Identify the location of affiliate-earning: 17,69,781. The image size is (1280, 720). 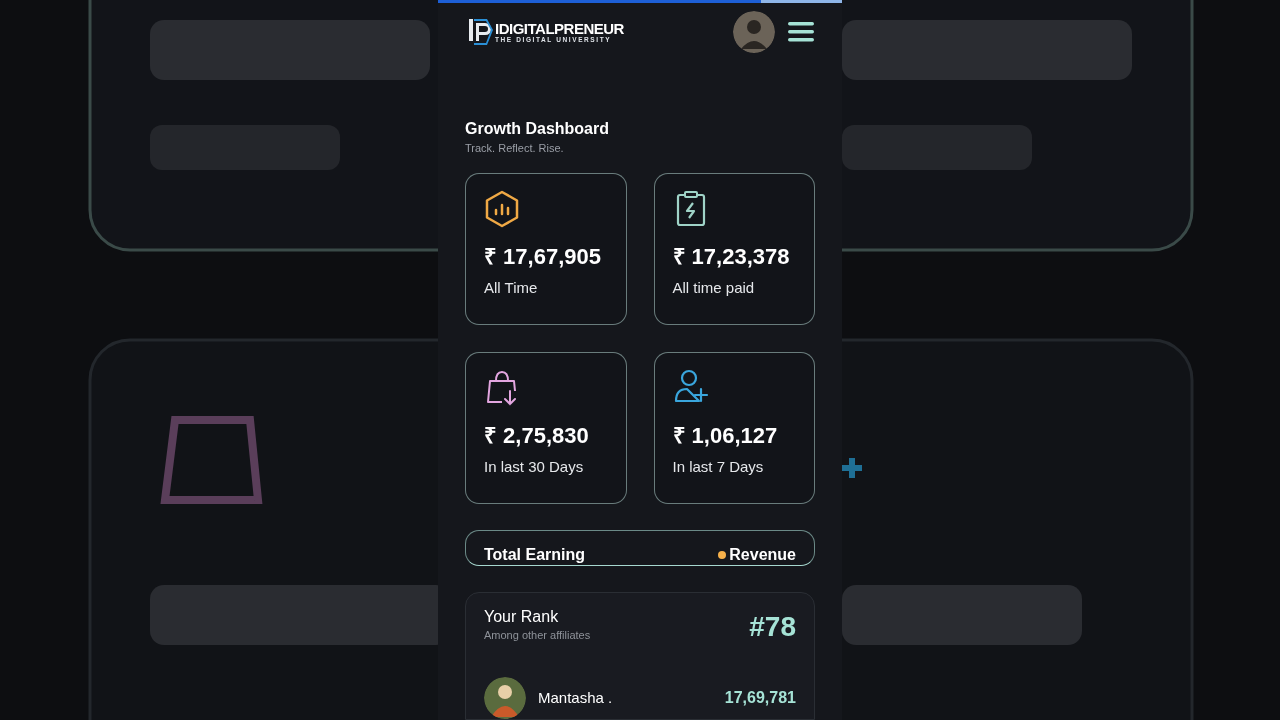
(760, 698).